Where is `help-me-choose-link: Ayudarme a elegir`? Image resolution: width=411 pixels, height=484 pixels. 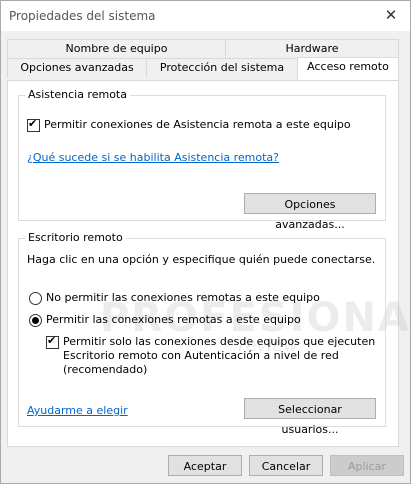 help-me-choose-link: Ayudarme a elegir is located at coordinates (77, 410).